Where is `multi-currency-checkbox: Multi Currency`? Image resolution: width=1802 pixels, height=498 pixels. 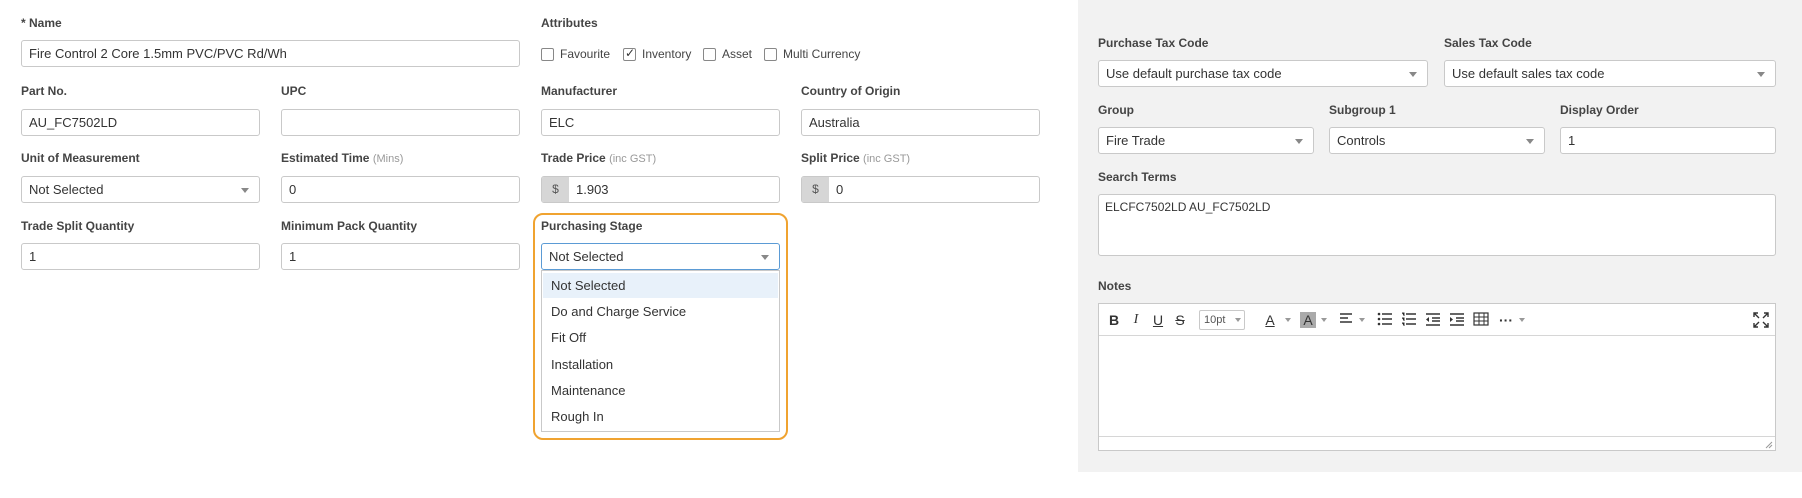 multi-currency-checkbox: Multi Currency is located at coordinates (812, 54).